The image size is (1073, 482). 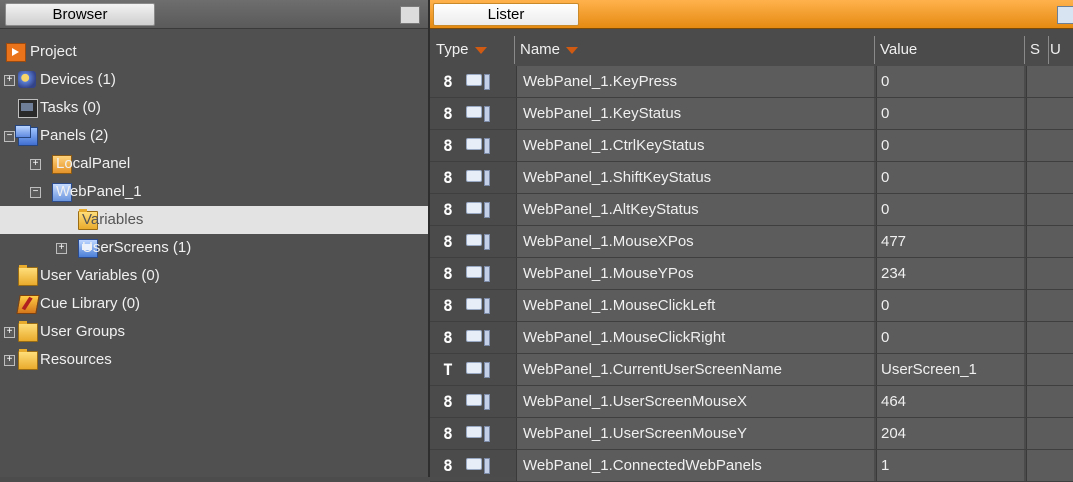 I want to click on tree-item: Variables, so click(x=214, y=220).